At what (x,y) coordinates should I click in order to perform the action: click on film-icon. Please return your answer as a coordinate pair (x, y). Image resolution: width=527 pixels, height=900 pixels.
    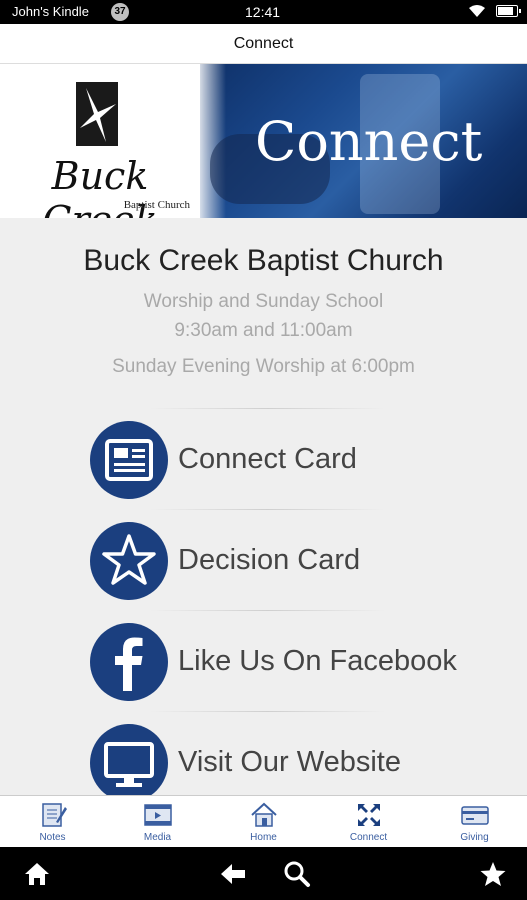
    Looking at the image, I should click on (158, 815).